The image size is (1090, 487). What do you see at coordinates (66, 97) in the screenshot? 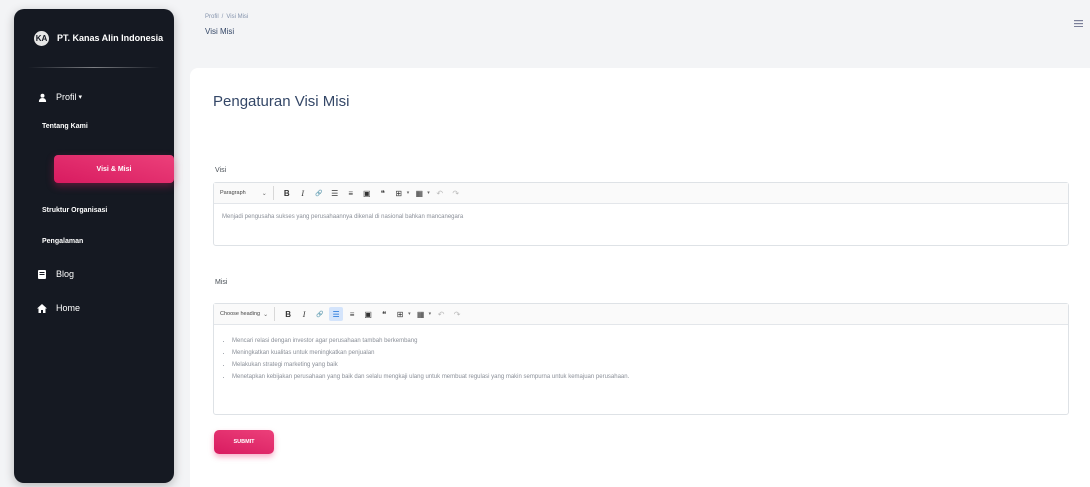
I see `sidebar-item-label: Profil` at bounding box center [66, 97].